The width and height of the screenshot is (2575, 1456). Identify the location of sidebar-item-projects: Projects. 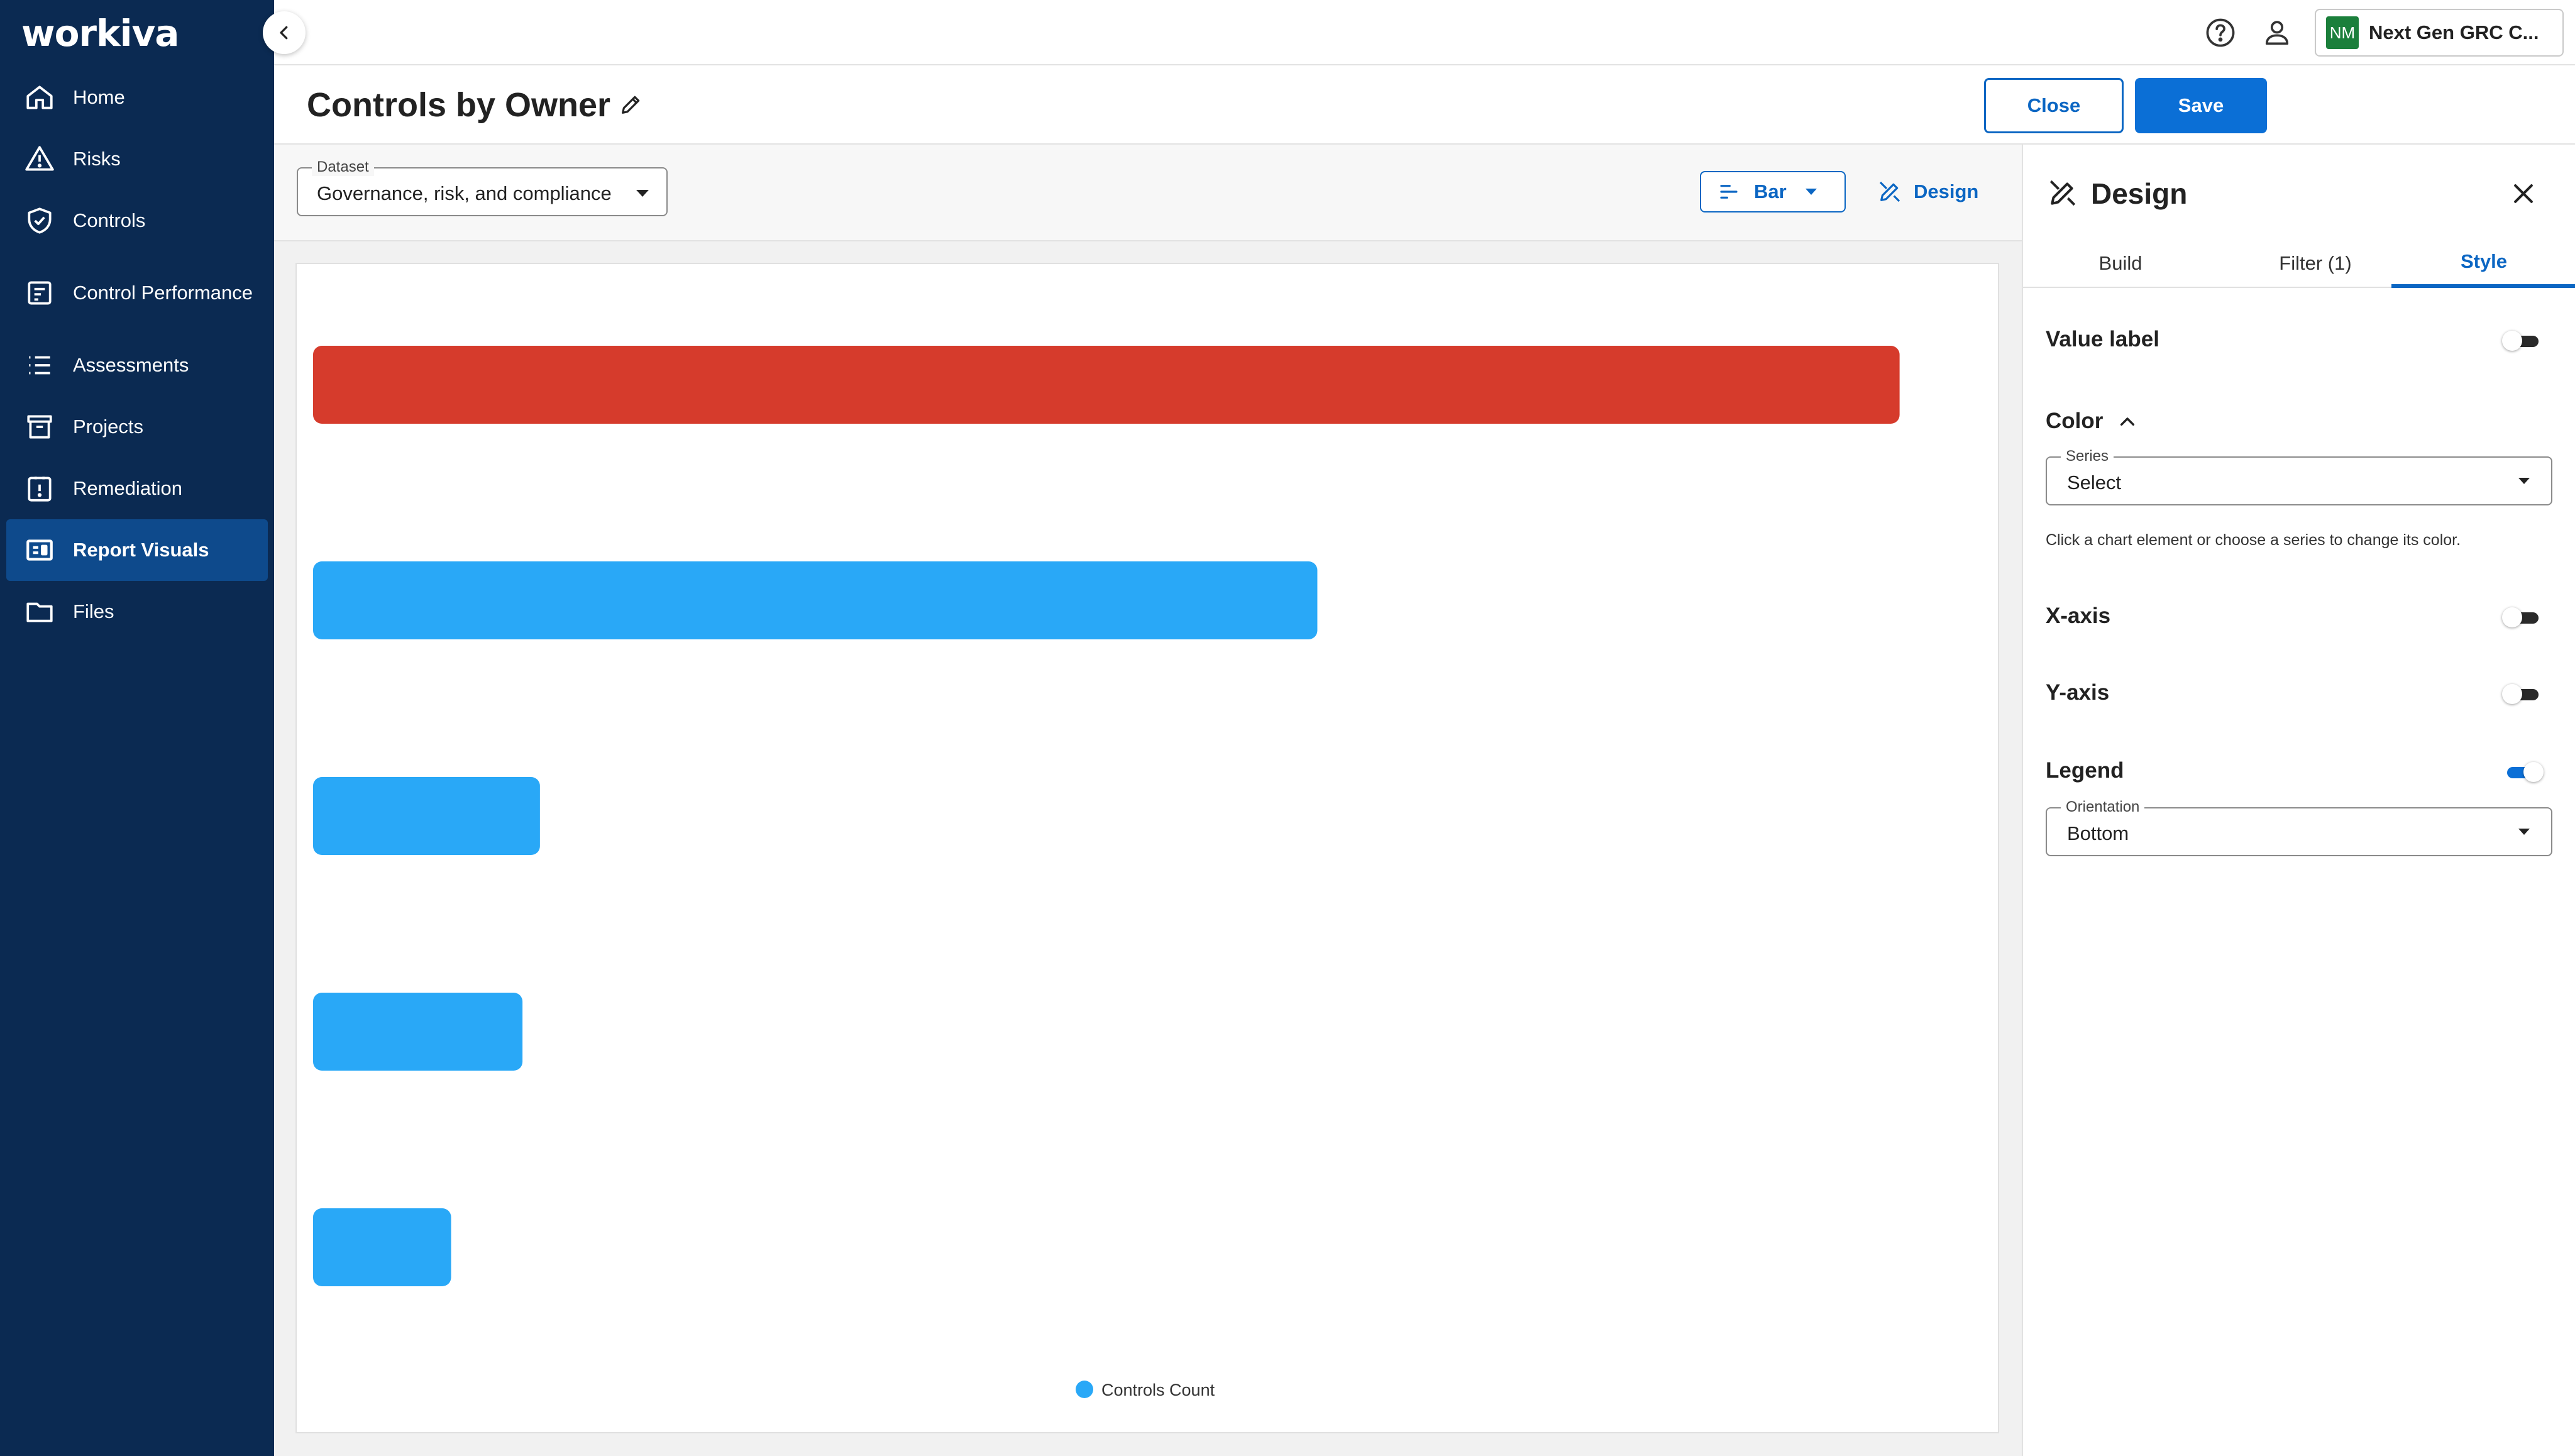
(137, 427).